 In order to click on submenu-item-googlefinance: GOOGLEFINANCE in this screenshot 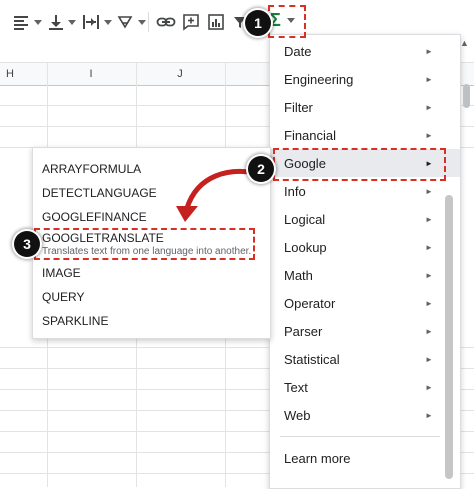, I will do `click(94, 217)`.